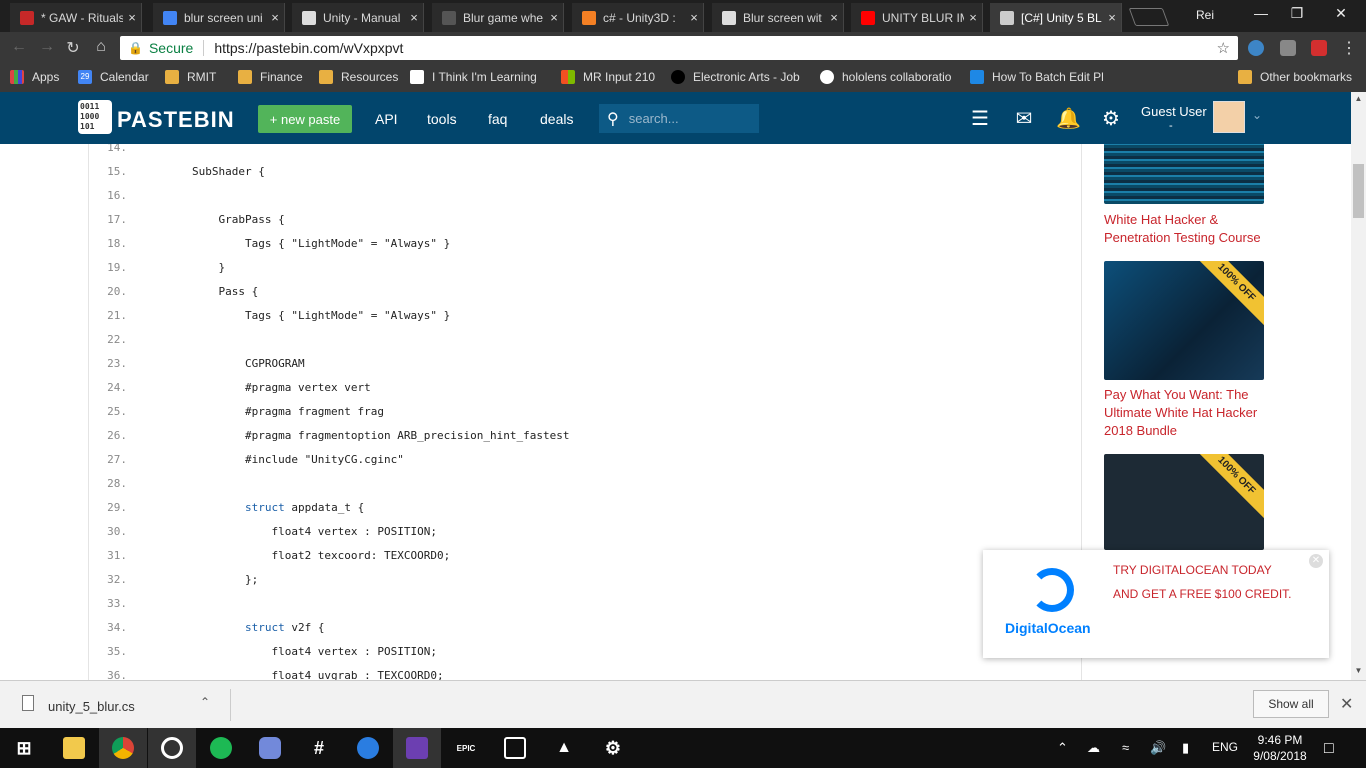 This screenshot has height=768, width=1366. I want to click on browser-tab: UNITY BLUR IM ×, so click(917, 17).